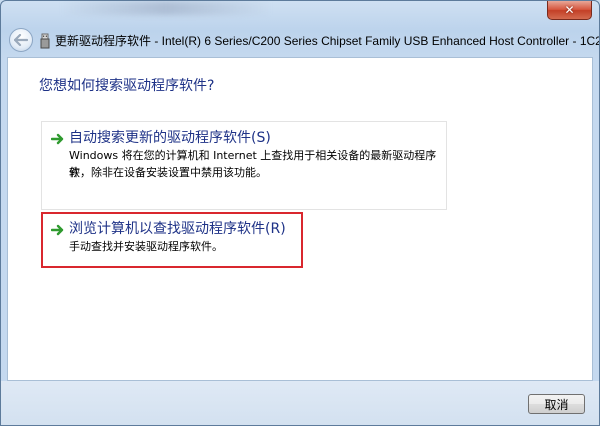  Describe the element at coordinates (556, 404) in the screenshot. I see `cancel-button: 取消` at that location.